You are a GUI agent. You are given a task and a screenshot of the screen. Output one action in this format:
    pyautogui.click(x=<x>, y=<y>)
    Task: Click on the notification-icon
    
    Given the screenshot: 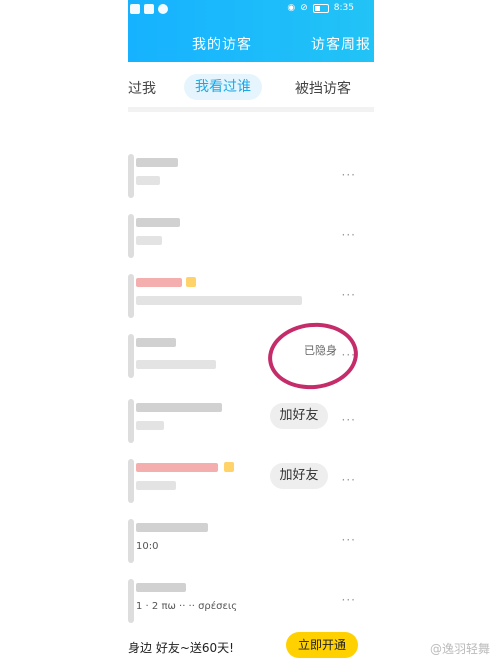 What is the action you would take?
    pyautogui.click(x=135, y=9)
    